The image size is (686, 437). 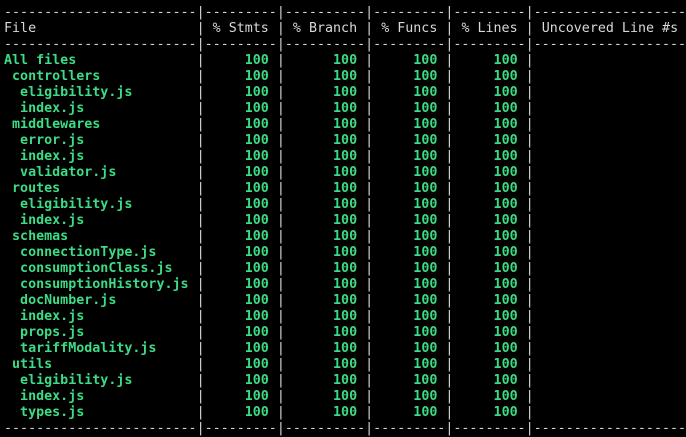 What do you see at coordinates (489, 28) in the screenshot?
I see `header-lines: % Lines` at bounding box center [489, 28].